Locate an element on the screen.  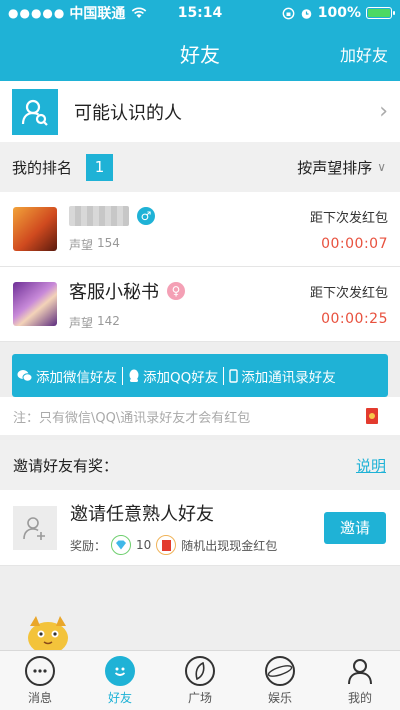
score-value: 142 is located at coordinates (108, 320).